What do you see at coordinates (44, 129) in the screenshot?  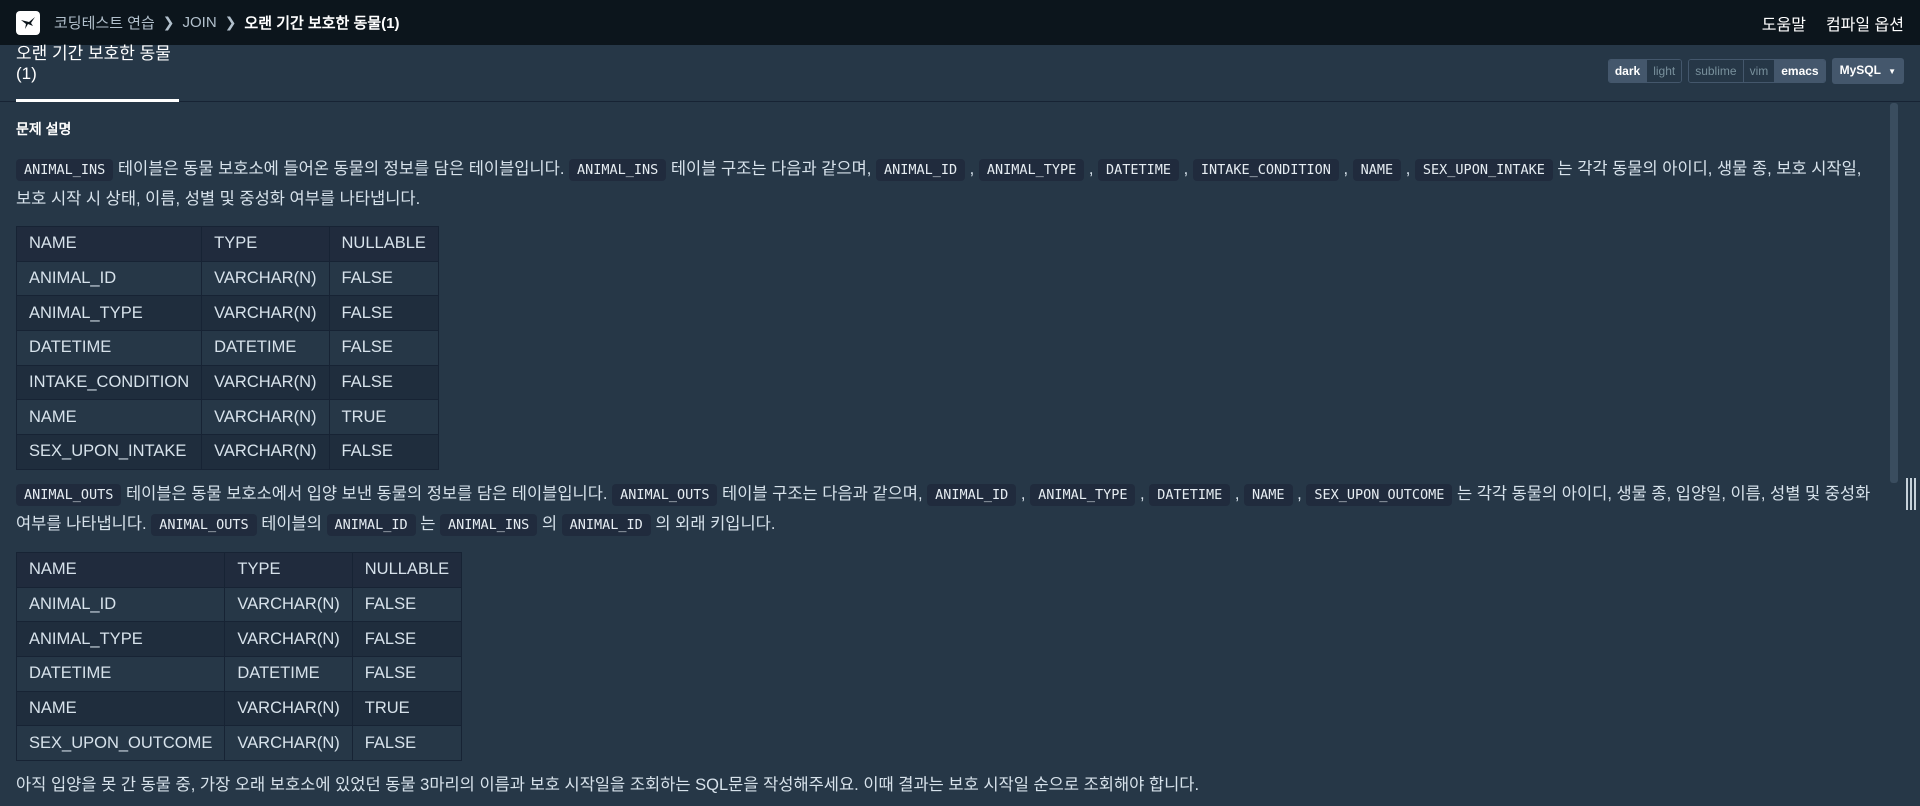 I see `problem-heading: 문제 설명` at bounding box center [44, 129].